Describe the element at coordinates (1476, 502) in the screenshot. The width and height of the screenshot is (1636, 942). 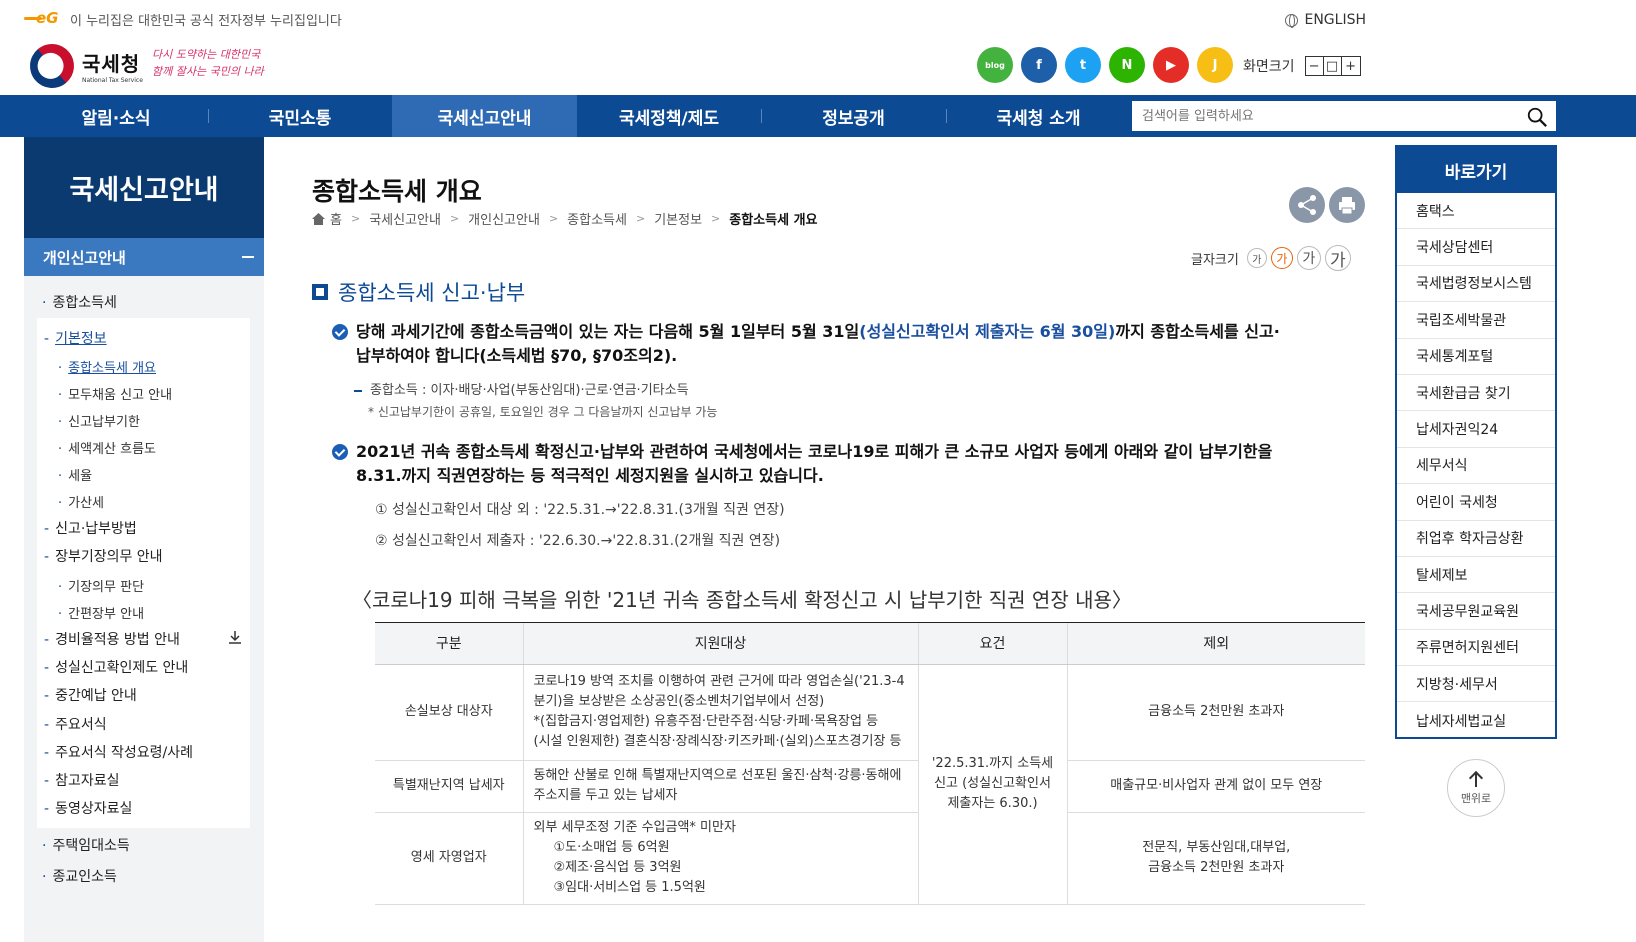
I see `quick-link-item: 어린이 국세청` at that location.